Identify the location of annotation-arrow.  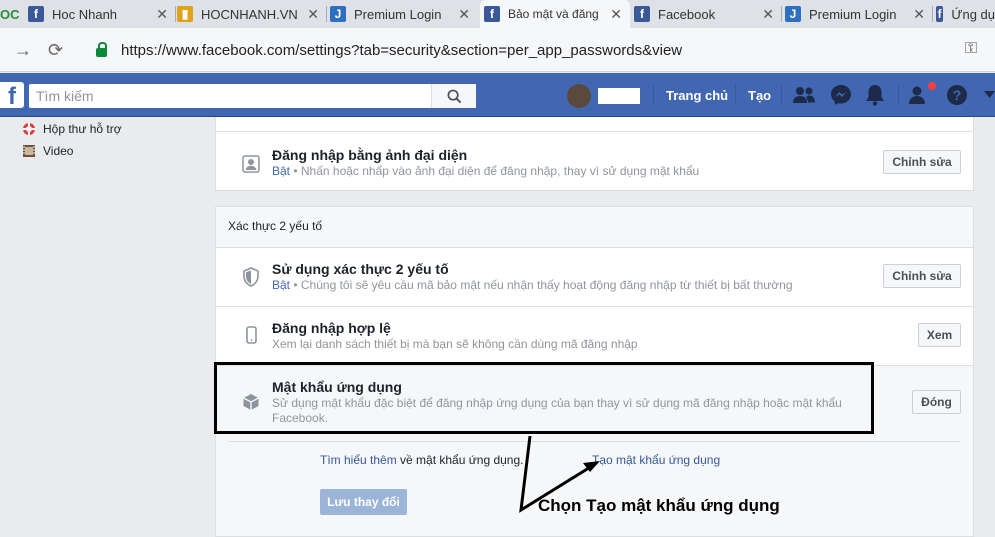
(559, 474).